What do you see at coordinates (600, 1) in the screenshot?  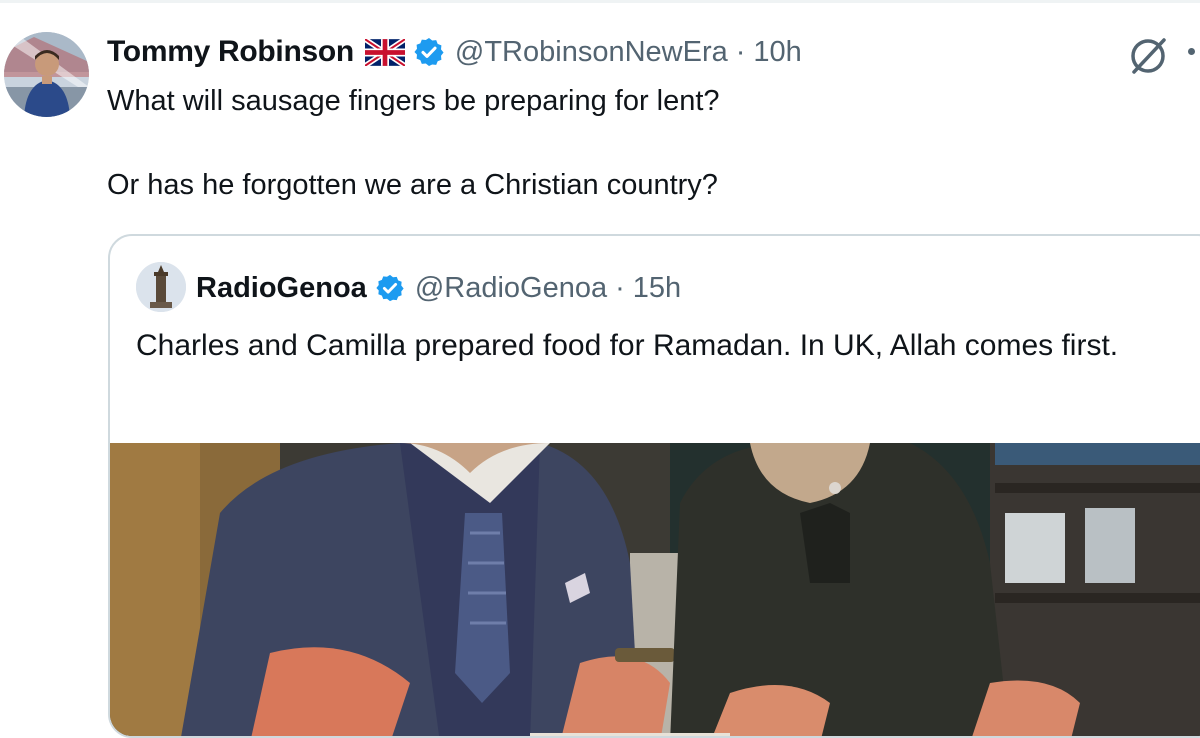 I see `top-divider` at bounding box center [600, 1].